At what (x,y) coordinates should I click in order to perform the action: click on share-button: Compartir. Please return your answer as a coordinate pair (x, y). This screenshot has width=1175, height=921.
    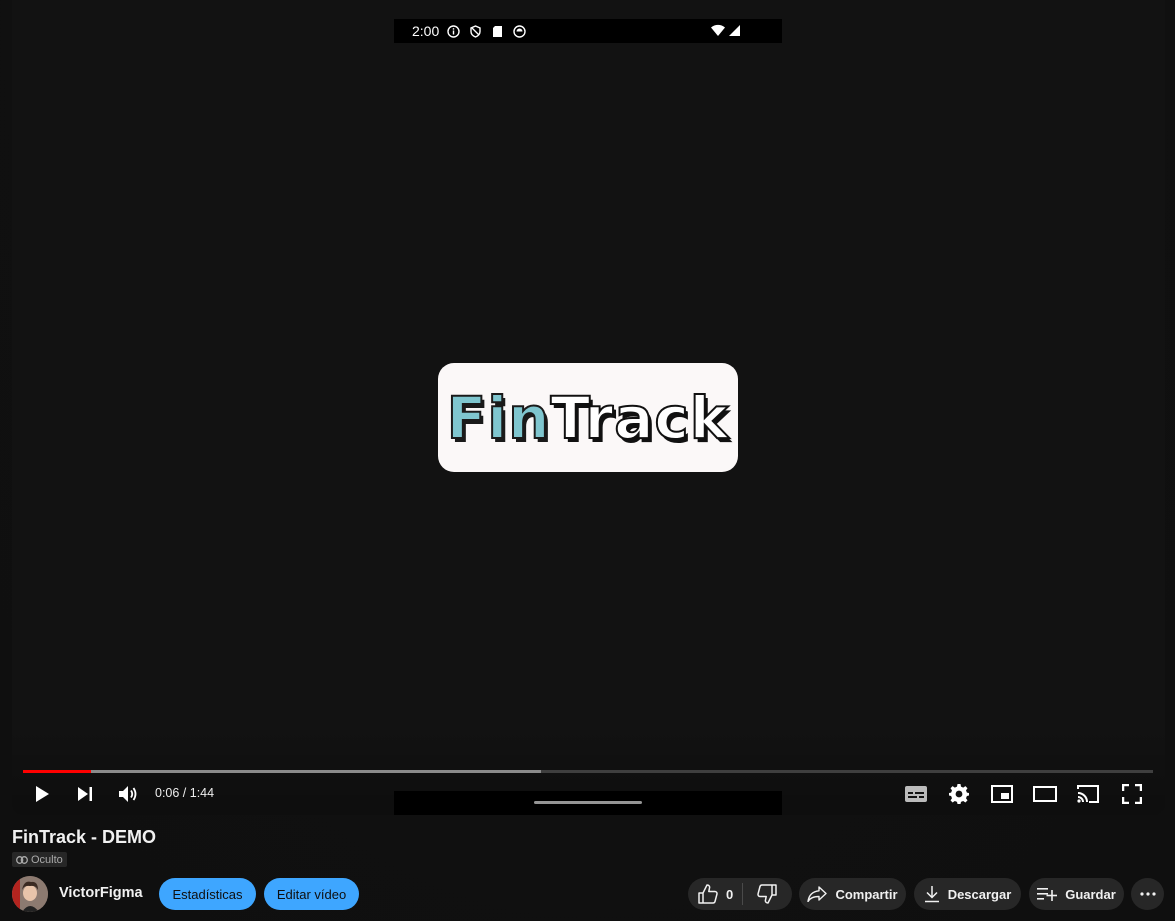
    Looking at the image, I should click on (852, 894).